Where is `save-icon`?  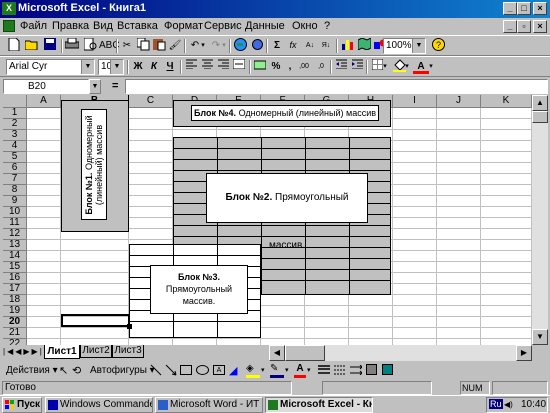
save-icon is located at coordinates (50, 45).